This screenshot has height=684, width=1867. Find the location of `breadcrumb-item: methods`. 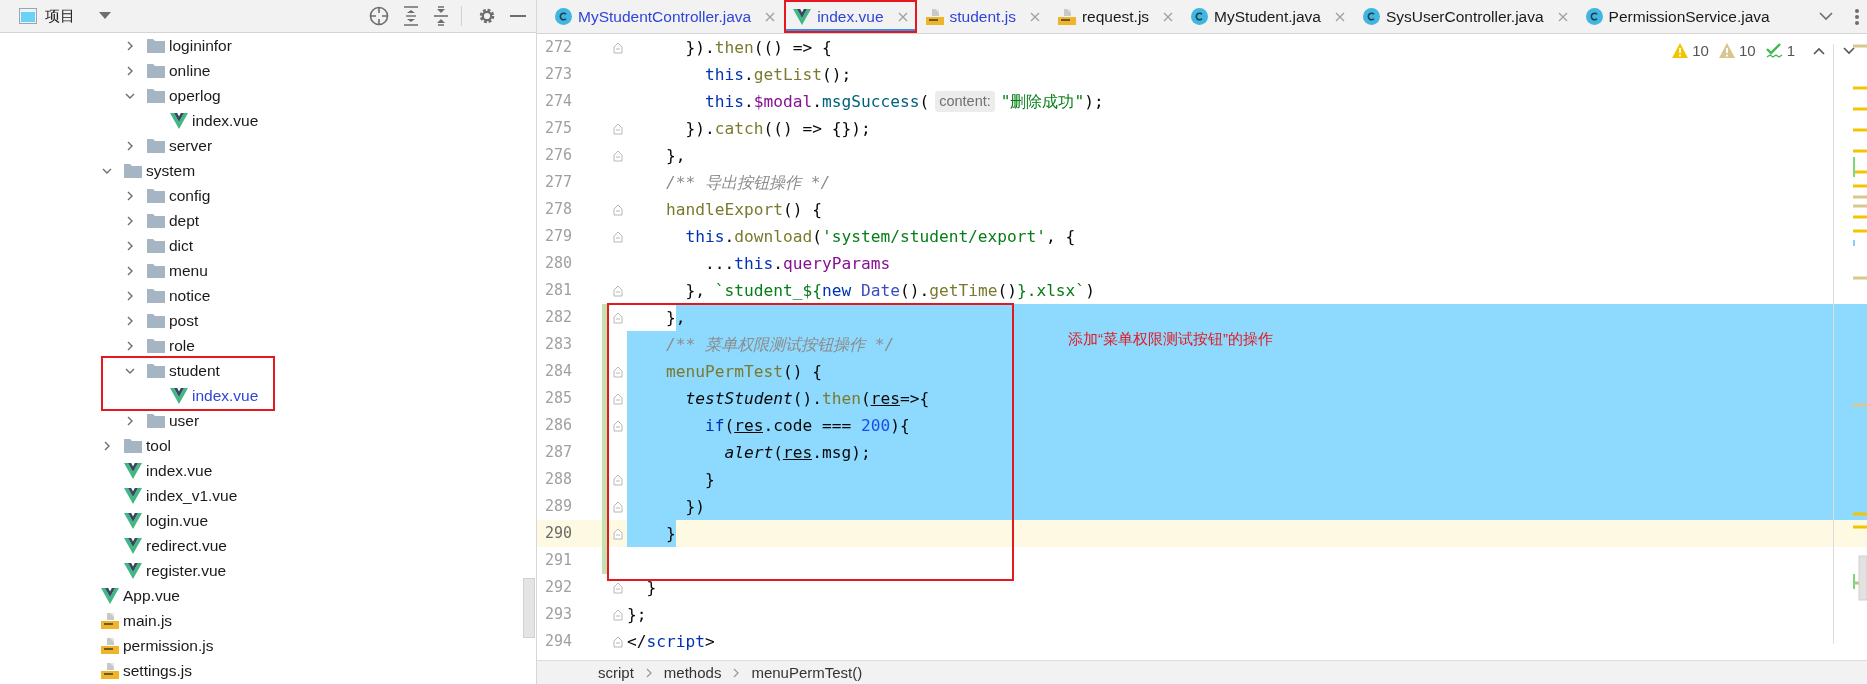

breadcrumb-item: methods is located at coordinates (692, 672).